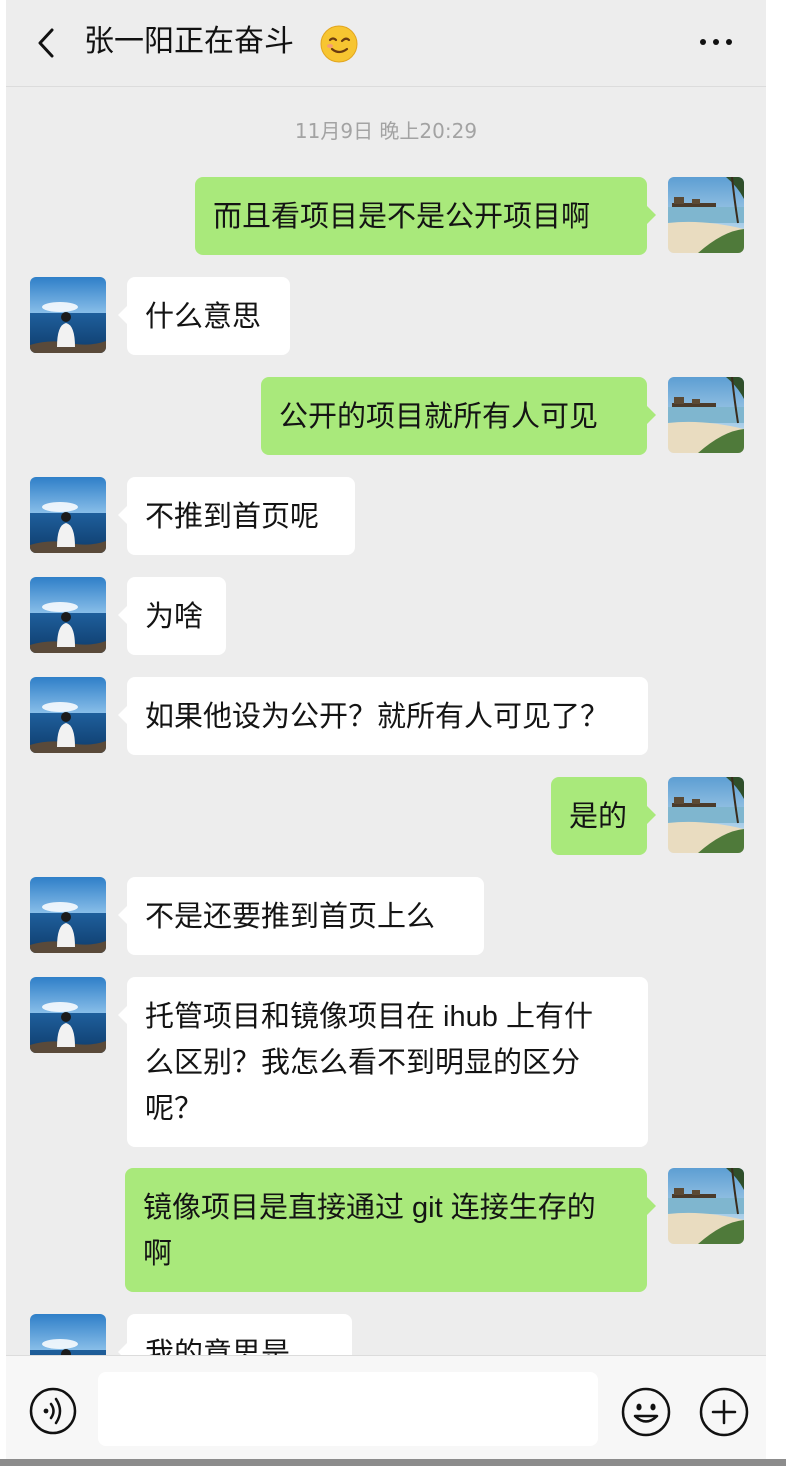 The height and width of the screenshot is (1466, 786). What do you see at coordinates (174, 1109) in the screenshot?
I see `message-line: 呢？` at bounding box center [174, 1109].